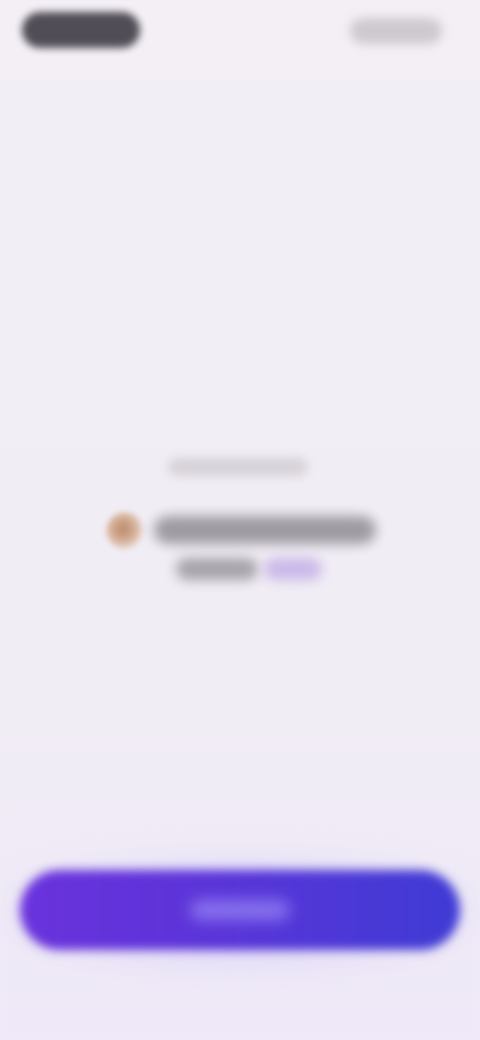  I want to click on center-status-block, so click(241, 520).